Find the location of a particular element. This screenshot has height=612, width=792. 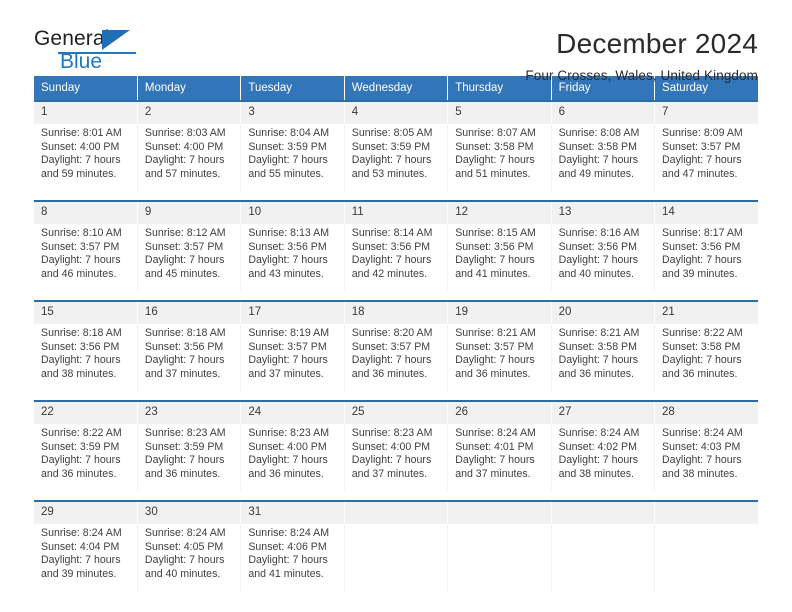

day-daylight-line2-text: and 38 minutes. is located at coordinates (79, 373).